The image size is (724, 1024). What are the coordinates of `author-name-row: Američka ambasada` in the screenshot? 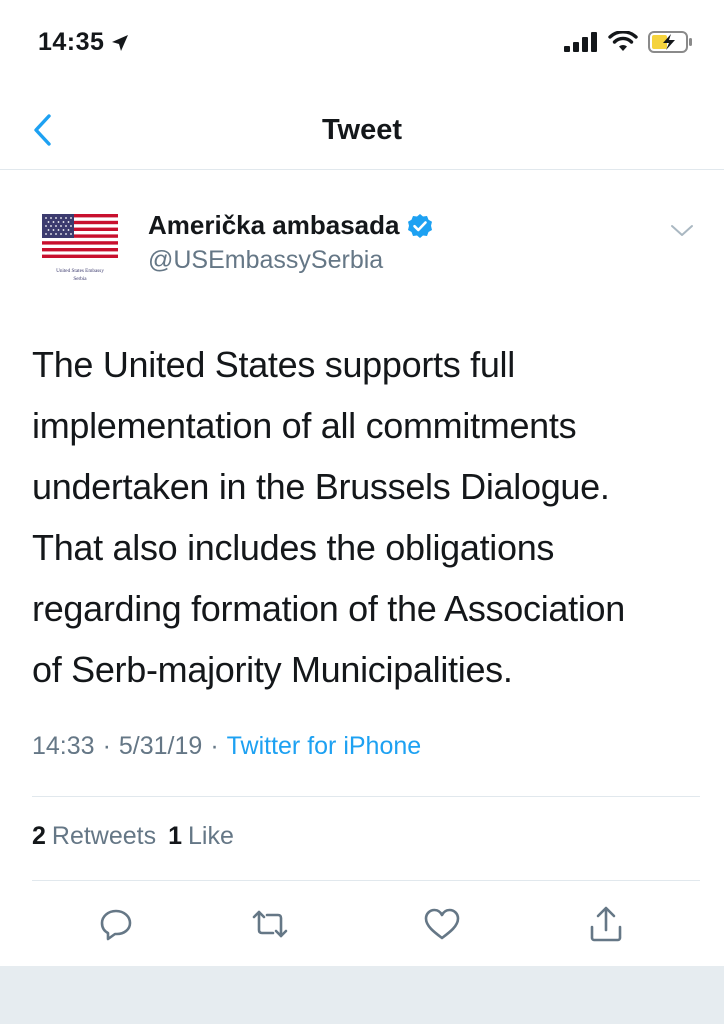 It's located at (290, 225).